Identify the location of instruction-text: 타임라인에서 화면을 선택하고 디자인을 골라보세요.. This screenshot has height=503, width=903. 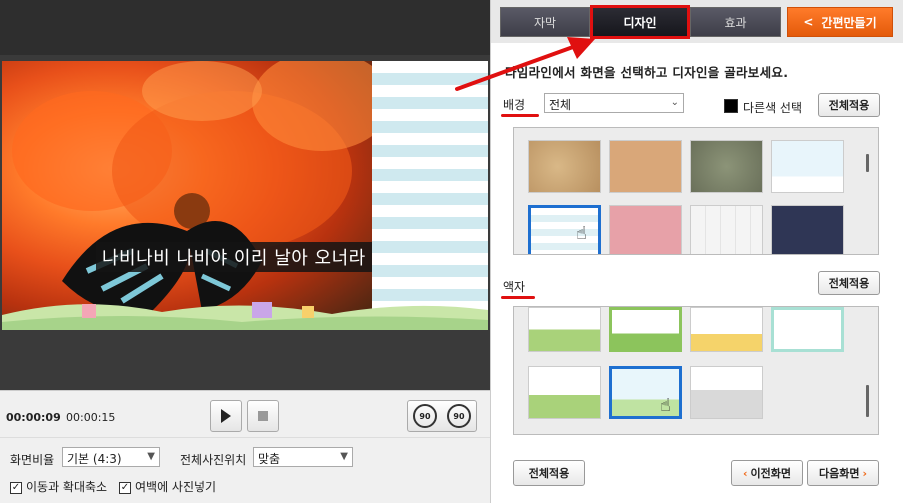
(647, 72).